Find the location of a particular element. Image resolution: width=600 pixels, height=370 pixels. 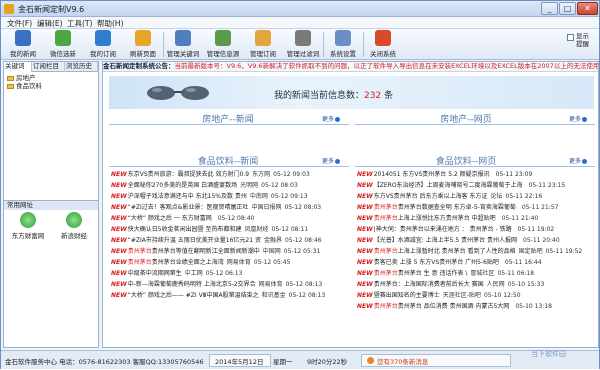

more-link-fb-web: 更多 is located at coordinates (578, 160).